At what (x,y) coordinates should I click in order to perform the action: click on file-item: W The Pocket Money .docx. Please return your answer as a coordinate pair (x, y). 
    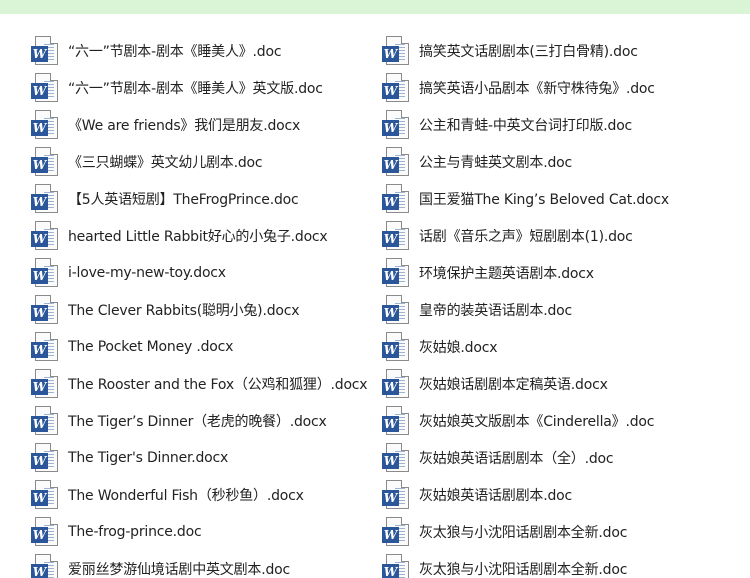
    Looking at the image, I should click on (199, 346).